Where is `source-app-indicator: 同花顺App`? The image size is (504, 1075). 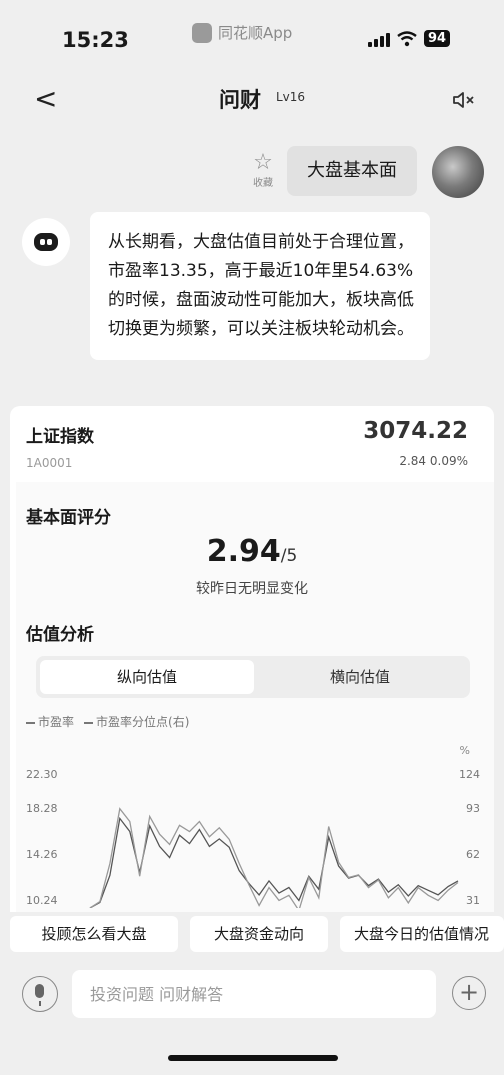
source-app-indicator: 同花顺App is located at coordinates (242, 32).